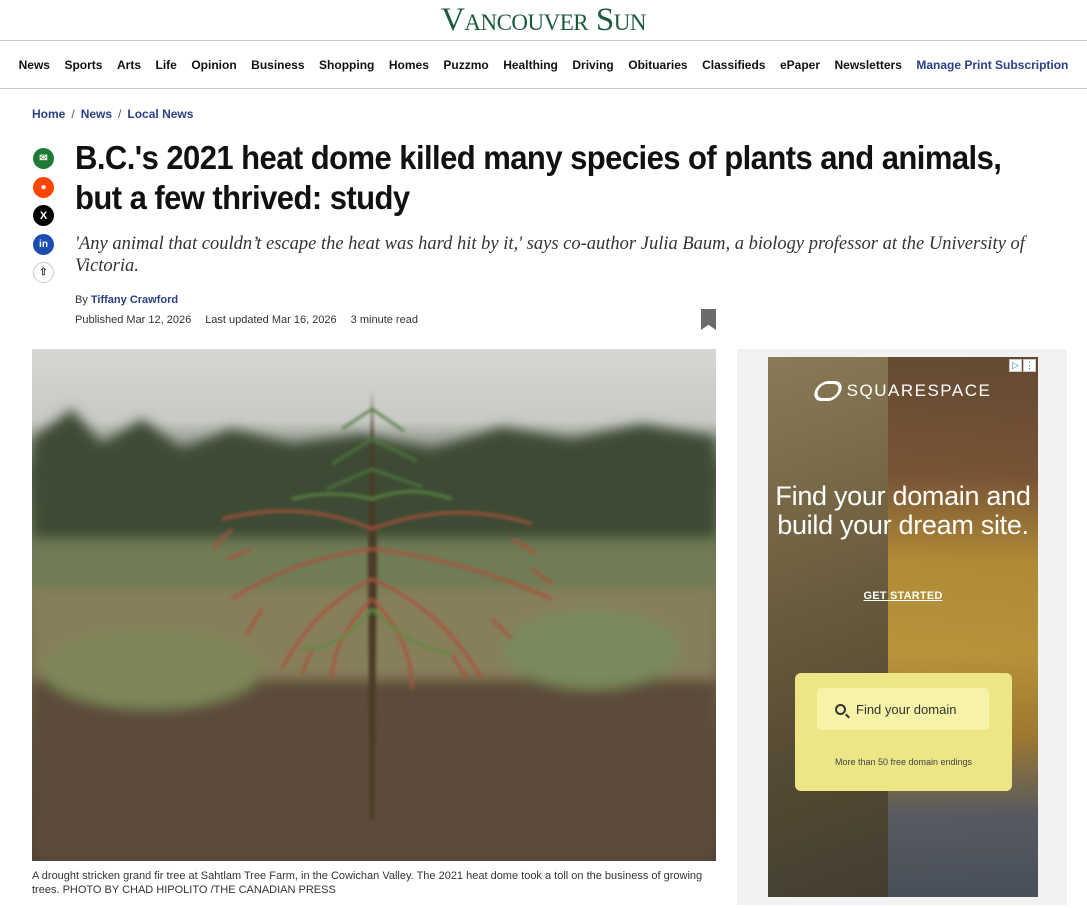  What do you see at coordinates (657, 65) in the screenshot?
I see `nav-obituaries: Obituaries` at bounding box center [657, 65].